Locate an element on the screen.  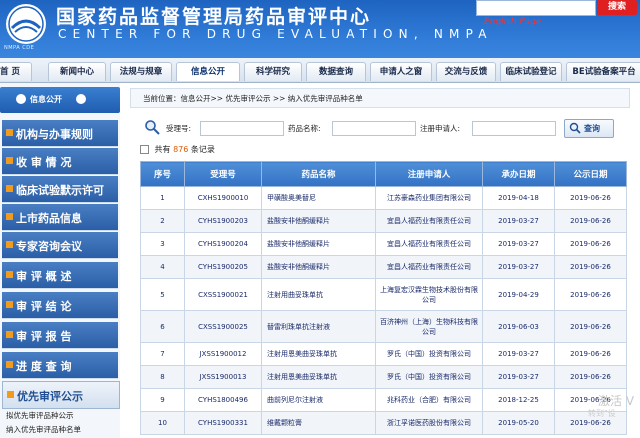
applicant: 江苏豪森药业集团有限公司 is located at coordinates (429, 198).